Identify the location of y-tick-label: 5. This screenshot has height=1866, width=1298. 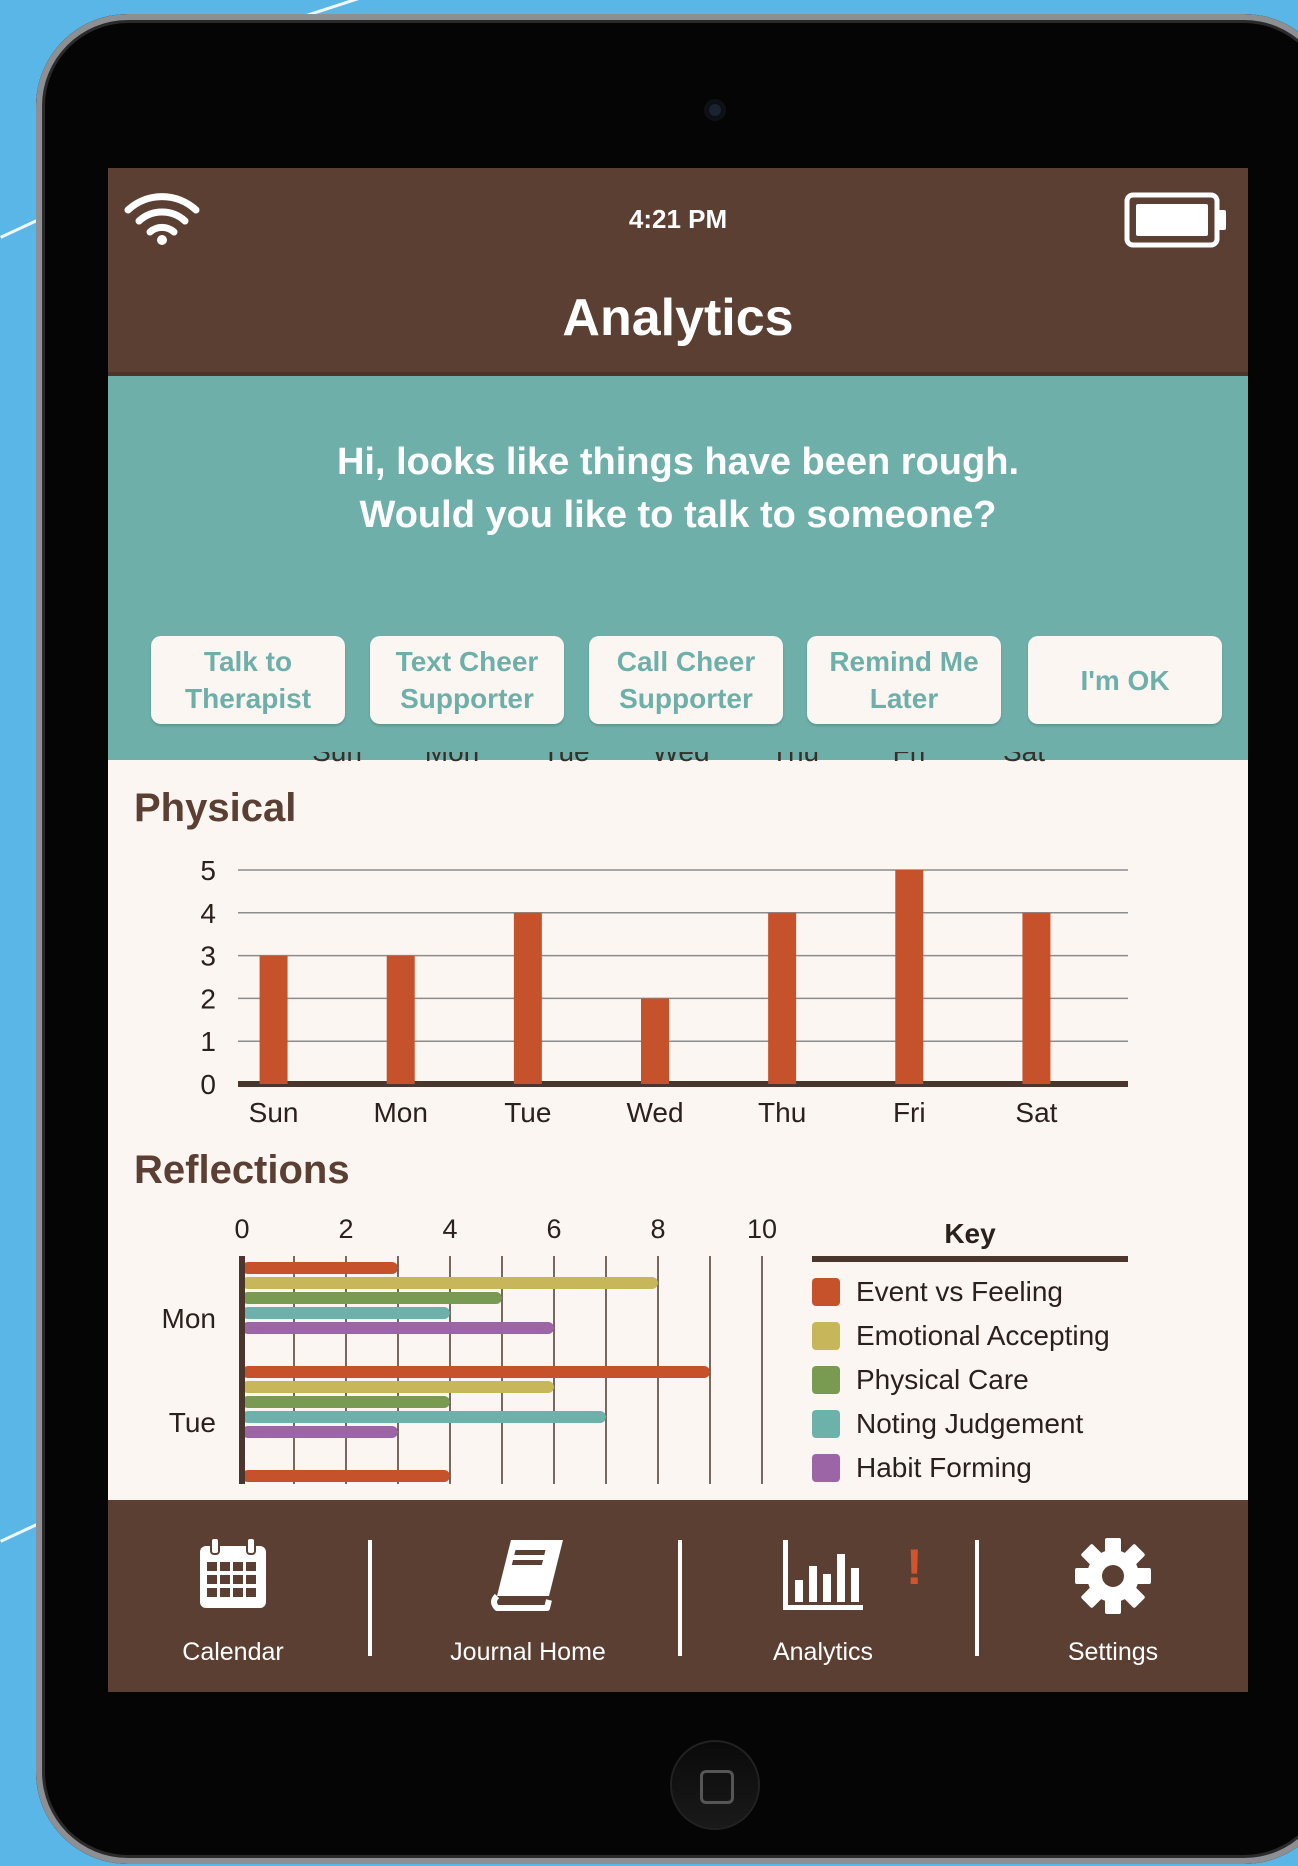
(208, 870).